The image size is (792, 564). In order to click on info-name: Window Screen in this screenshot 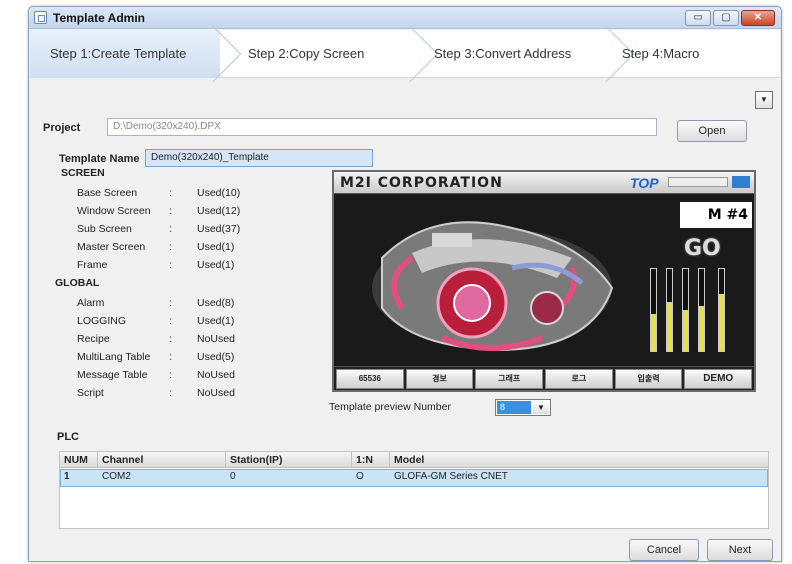, I will do `click(114, 211)`.